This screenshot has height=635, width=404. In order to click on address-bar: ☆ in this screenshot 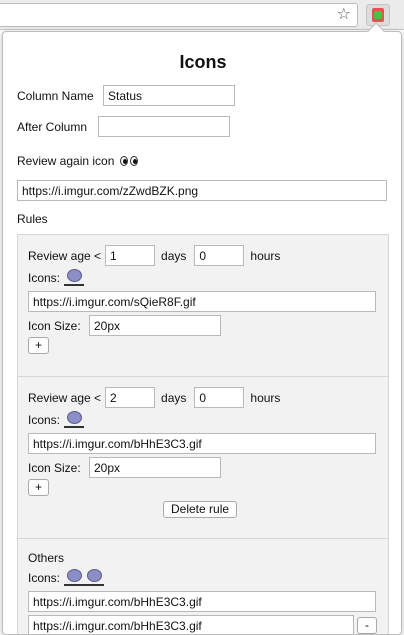, I will do `click(179, 15)`.